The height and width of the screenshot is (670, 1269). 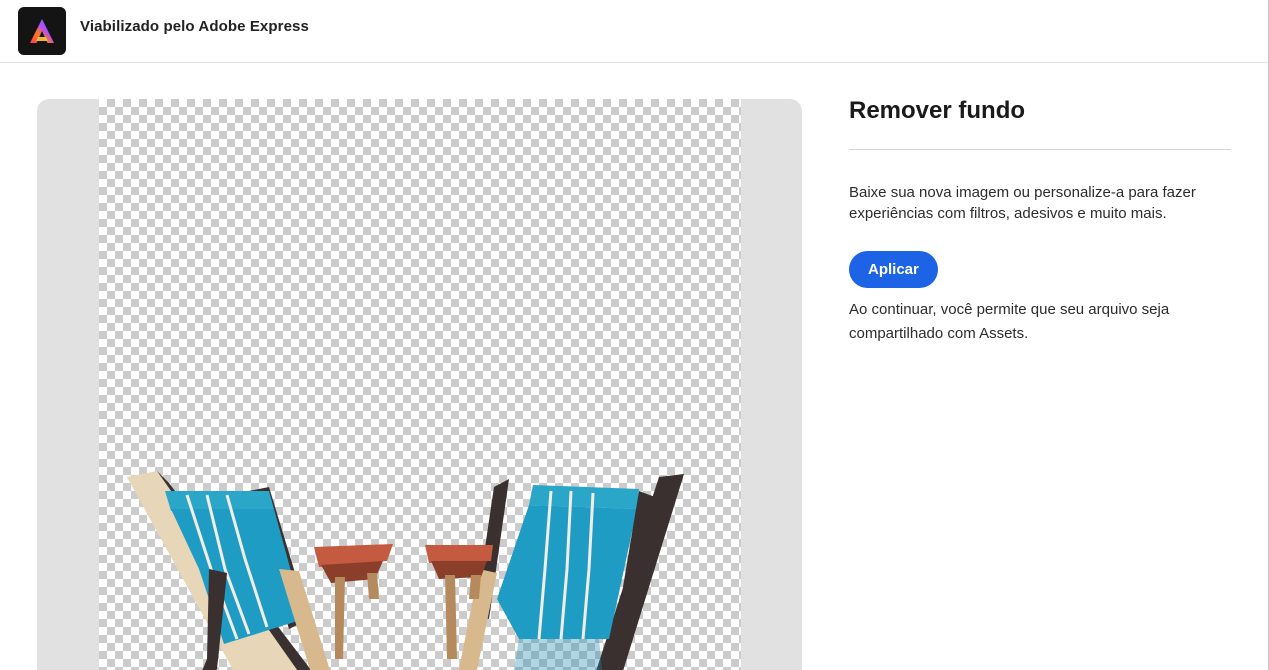 What do you see at coordinates (1040, 149) in the screenshot?
I see `panel-divider` at bounding box center [1040, 149].